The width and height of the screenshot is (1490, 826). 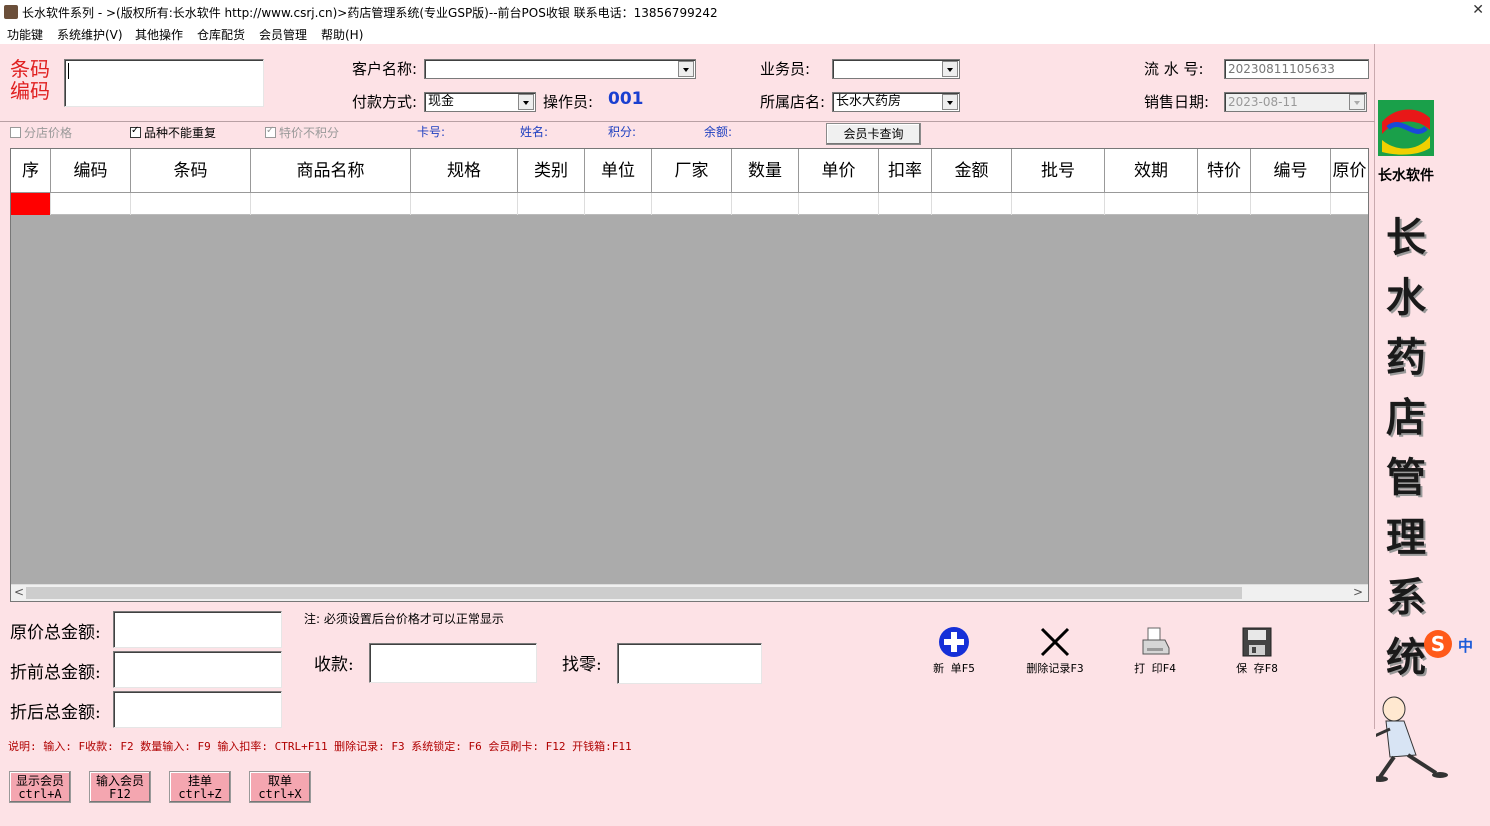 What do you see at coordinates (1438, 644) in the screenshot?
I see `ime-logo-icon: S` at bounding box center [1438, 644].